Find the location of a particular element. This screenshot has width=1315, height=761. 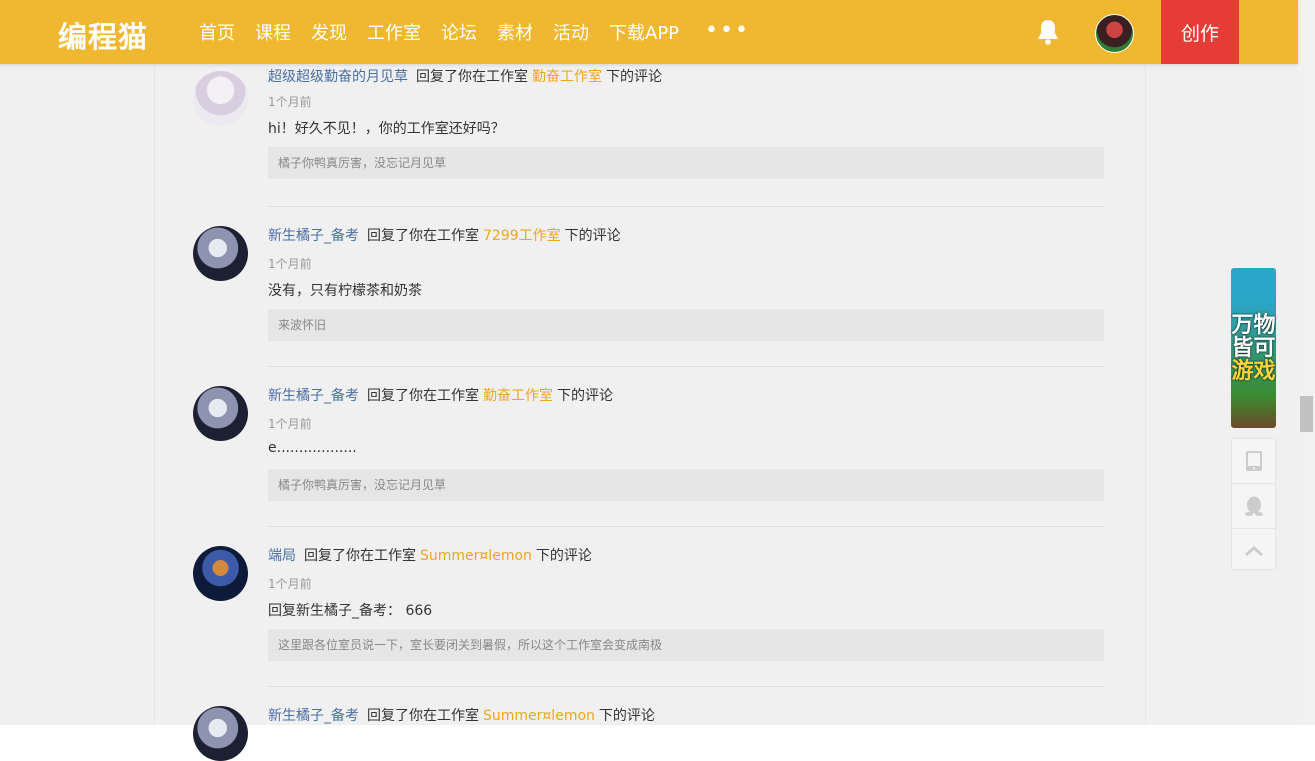

comment-header: 新生橘子_备考 回复了你在工作室 7299工作室 下的评论 is located at coordinates (444, 235).